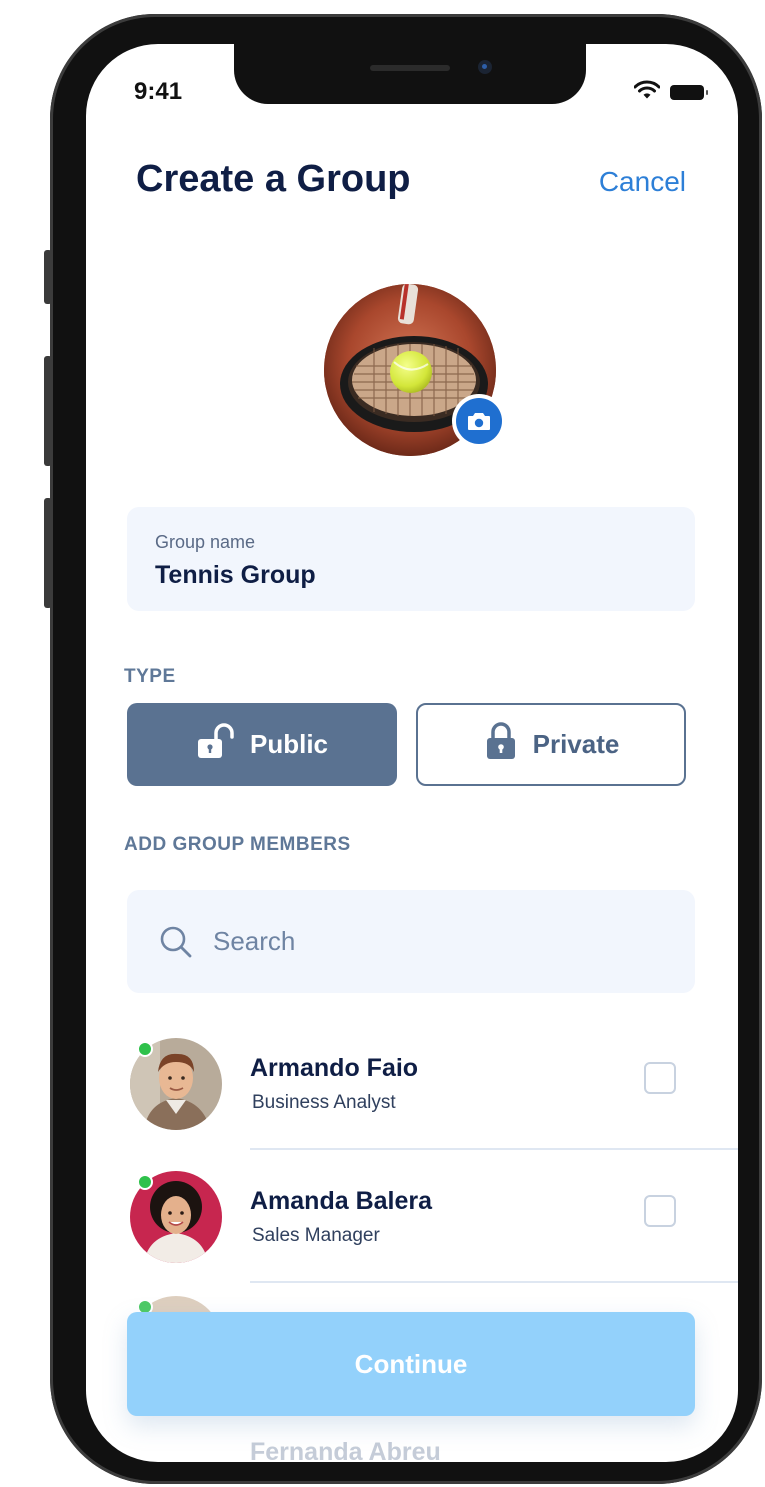  Describe the element at coordinates (158, 91) in the screenshot. I see `status-time: 9:41` at that location.